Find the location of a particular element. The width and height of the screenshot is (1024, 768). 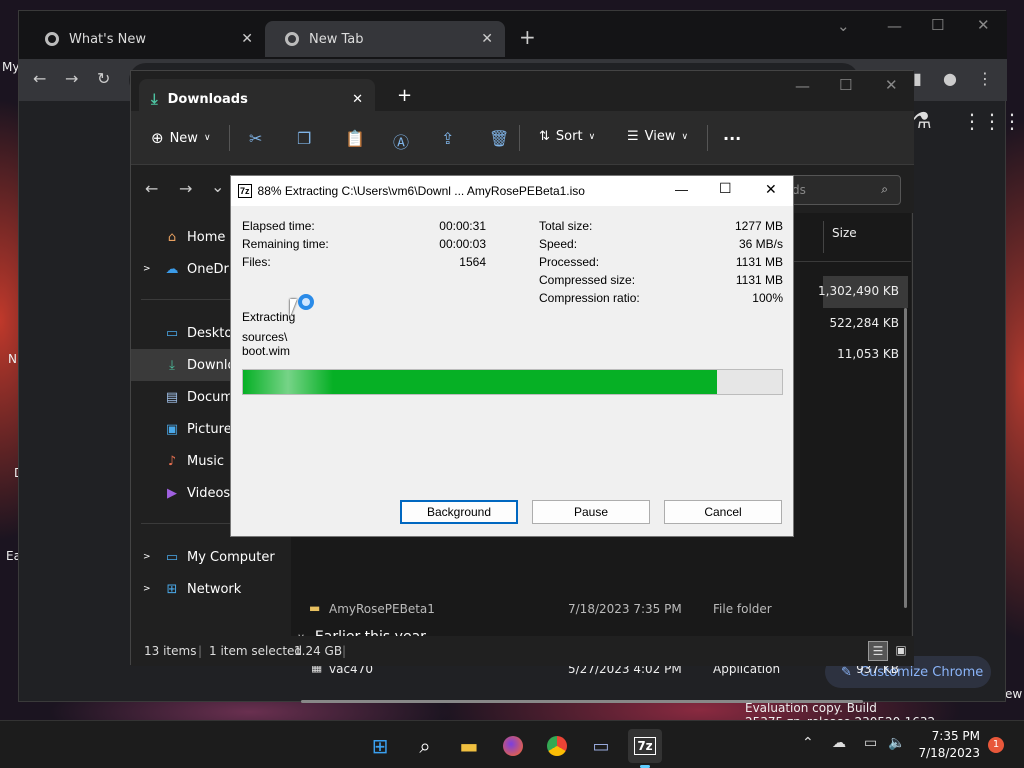

taskbar-search-button: ⌕ is located at coordinates (425, 746).